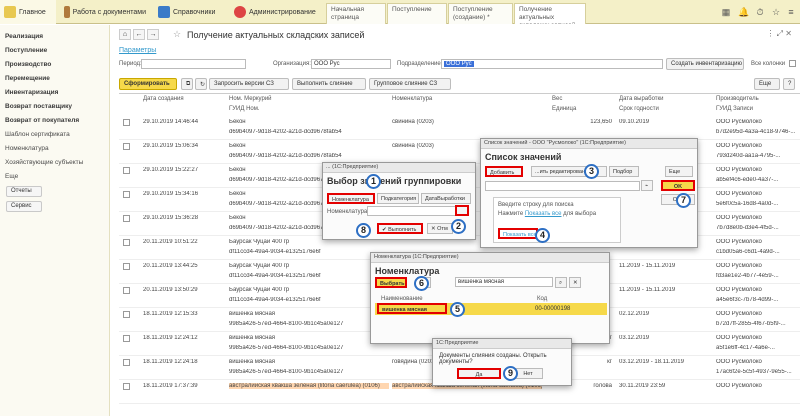 The image size is (800, 416). I want to click on back-icon: ←, so click(139, 34).